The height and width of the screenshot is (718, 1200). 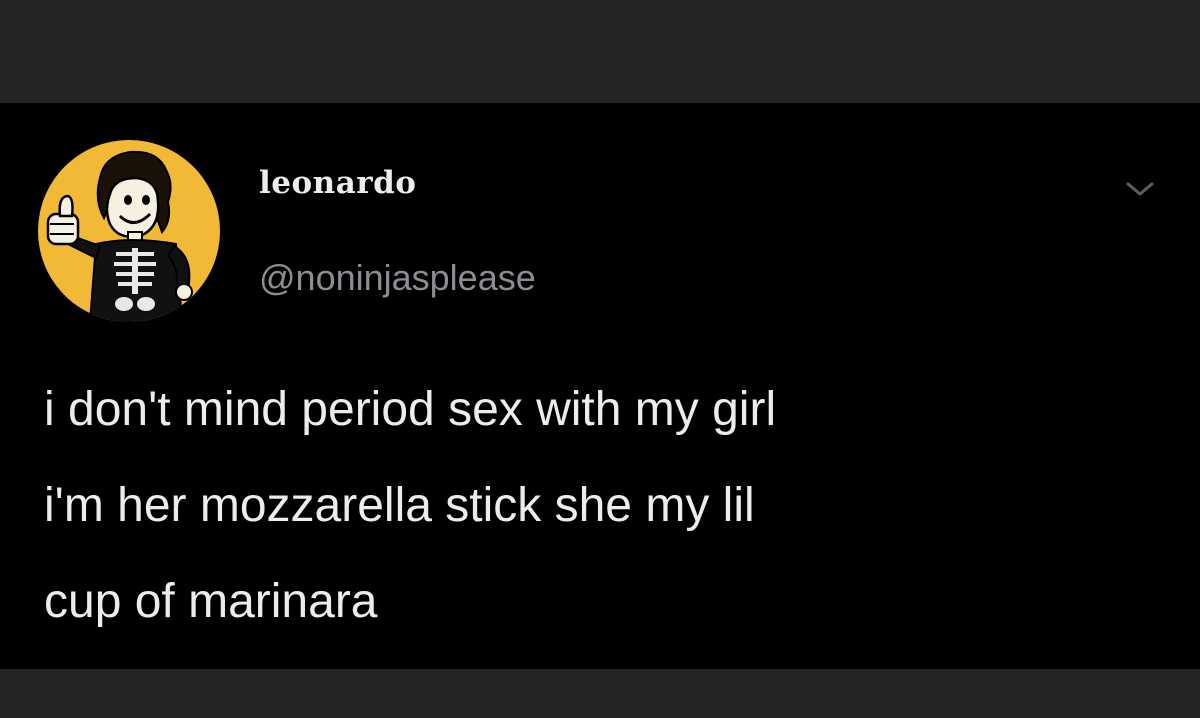 I want to click on more-options-button, so click(x=1140, y=189).